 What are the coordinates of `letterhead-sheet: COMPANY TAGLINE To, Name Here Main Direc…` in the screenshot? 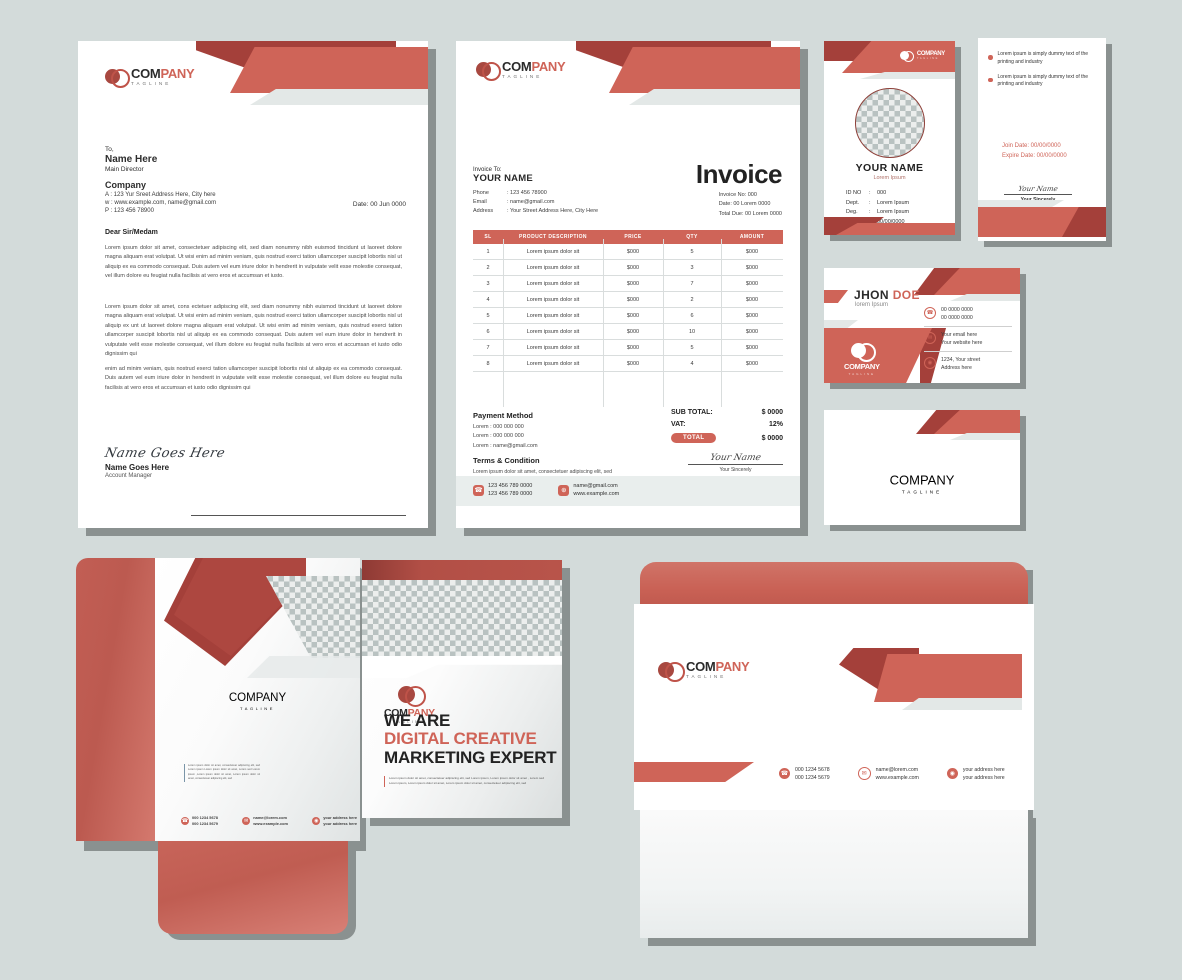 It's located at (253, 284).